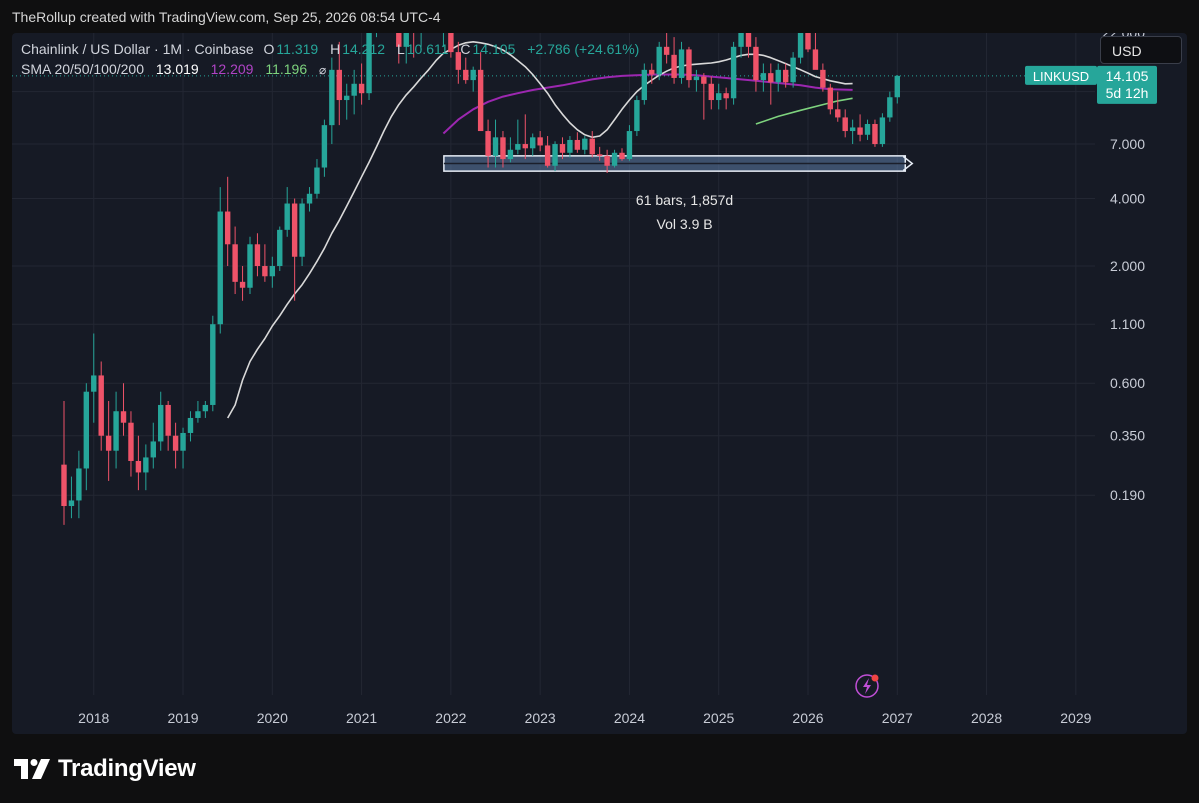 The image size is (1199, 803). Describe the element at coordinates (1127, 495) in the screenshot. I see `y-tick-label: 0.190` at that location.